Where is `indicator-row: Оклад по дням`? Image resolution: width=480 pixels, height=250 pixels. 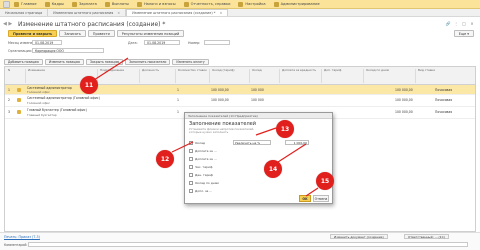 indicator-row: Оклад по дням is located at coordinates (259, 183).